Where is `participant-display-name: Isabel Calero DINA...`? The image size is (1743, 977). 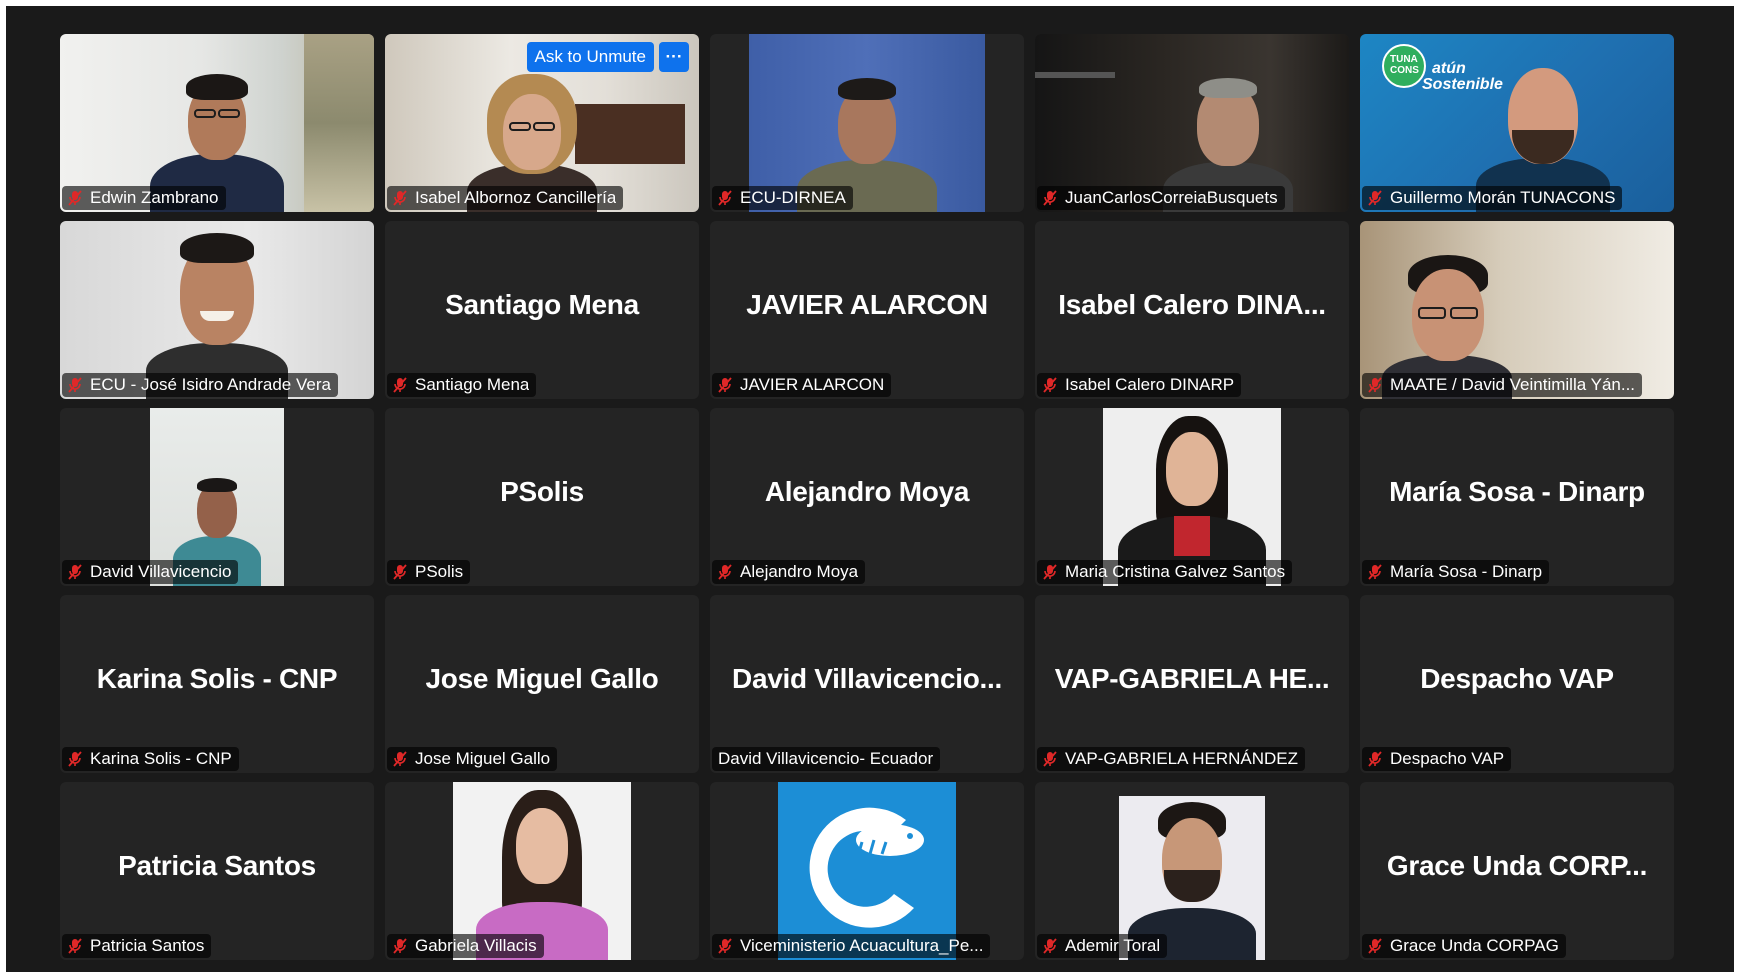
participant-display-name: Isabel Calero DINA... is located at coordinates (1192, 304).